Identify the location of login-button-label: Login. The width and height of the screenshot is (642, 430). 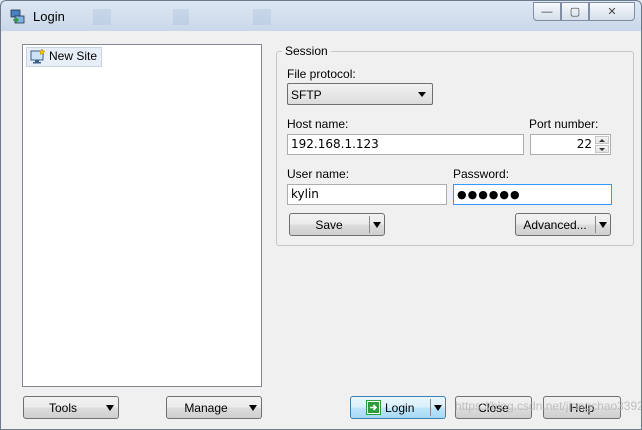
(400, 408).